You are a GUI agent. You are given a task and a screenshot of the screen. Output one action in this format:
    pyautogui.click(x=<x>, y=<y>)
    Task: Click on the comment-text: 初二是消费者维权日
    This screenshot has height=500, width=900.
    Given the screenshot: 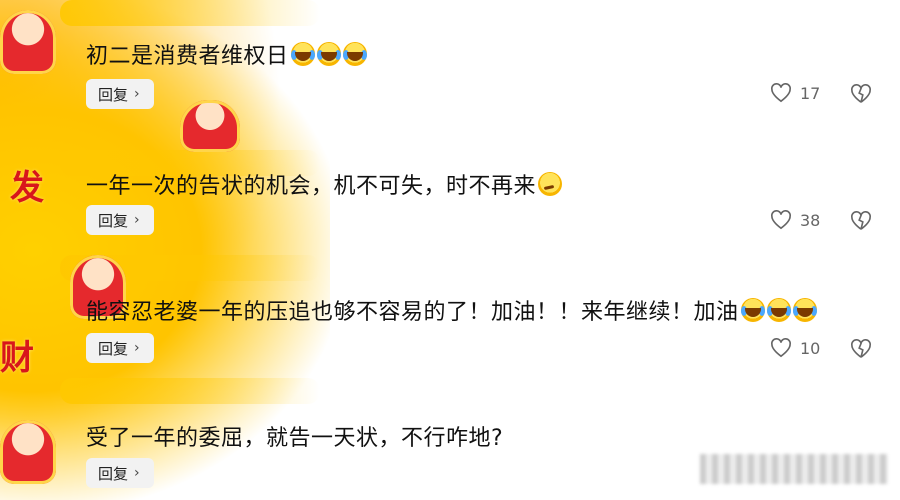 What is the action you would take?
    pyautogui.click(x=226, y=54)
    